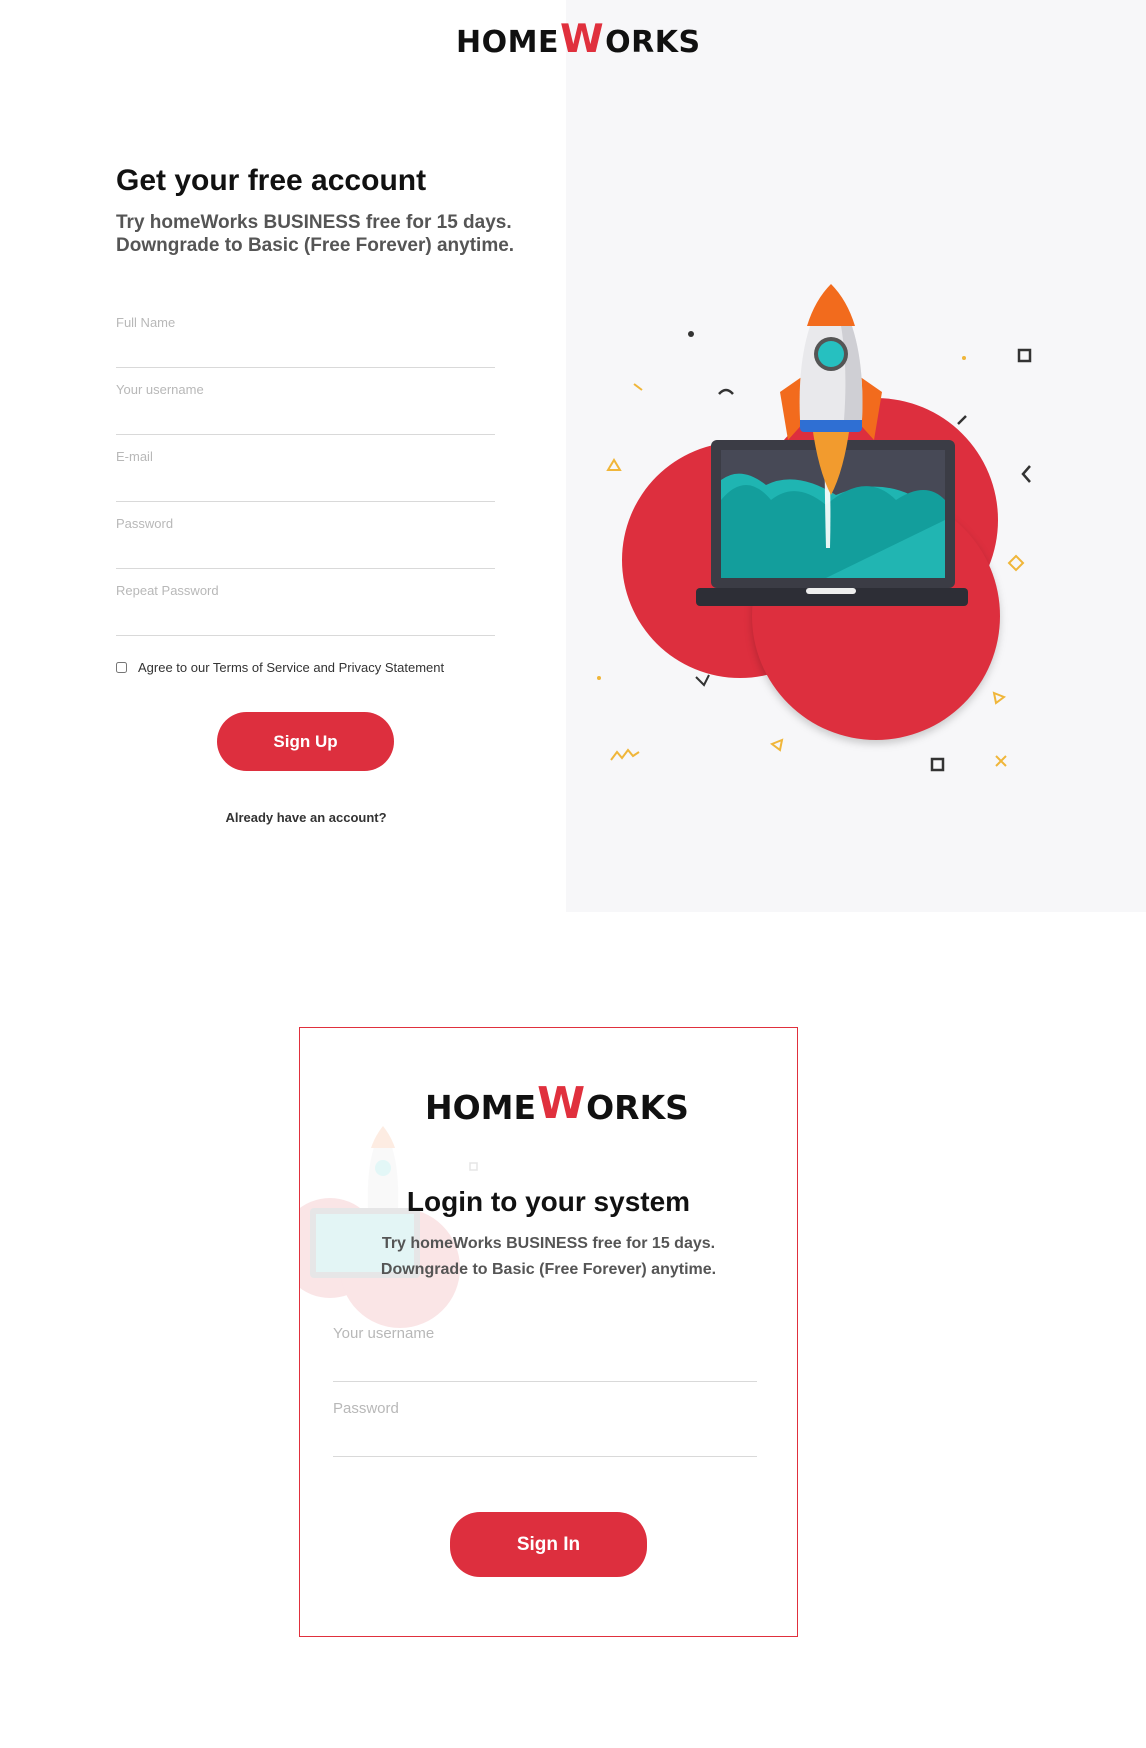 Image resolution: width=1146 pixels, height=1748 pixels. What do you see at coordinates (548, 1201) in the screenshot?
I see `login-title: Login to your system` at bounding box center [548, 1201].